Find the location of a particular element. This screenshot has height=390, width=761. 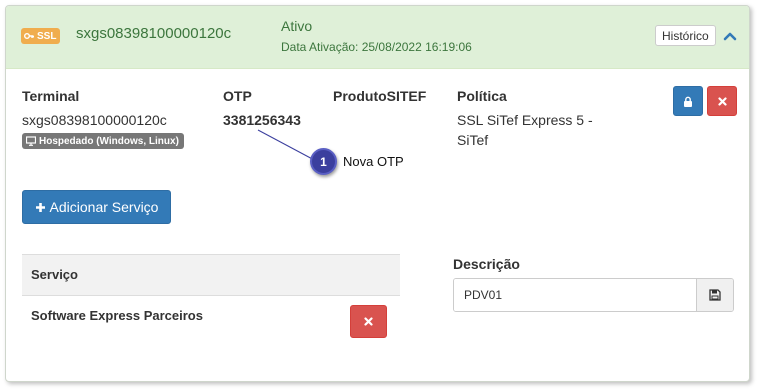

produto-sitef-label: ProdutoSITEF is located at coordinates (380, 96).